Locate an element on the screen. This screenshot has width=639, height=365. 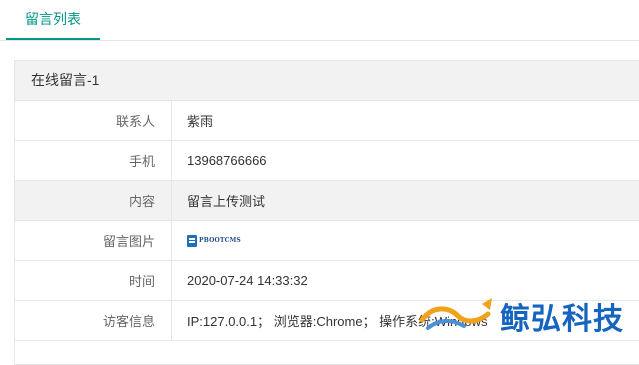
table-row-phone: 手机 13968766666 is located at coordinates (327, 161).